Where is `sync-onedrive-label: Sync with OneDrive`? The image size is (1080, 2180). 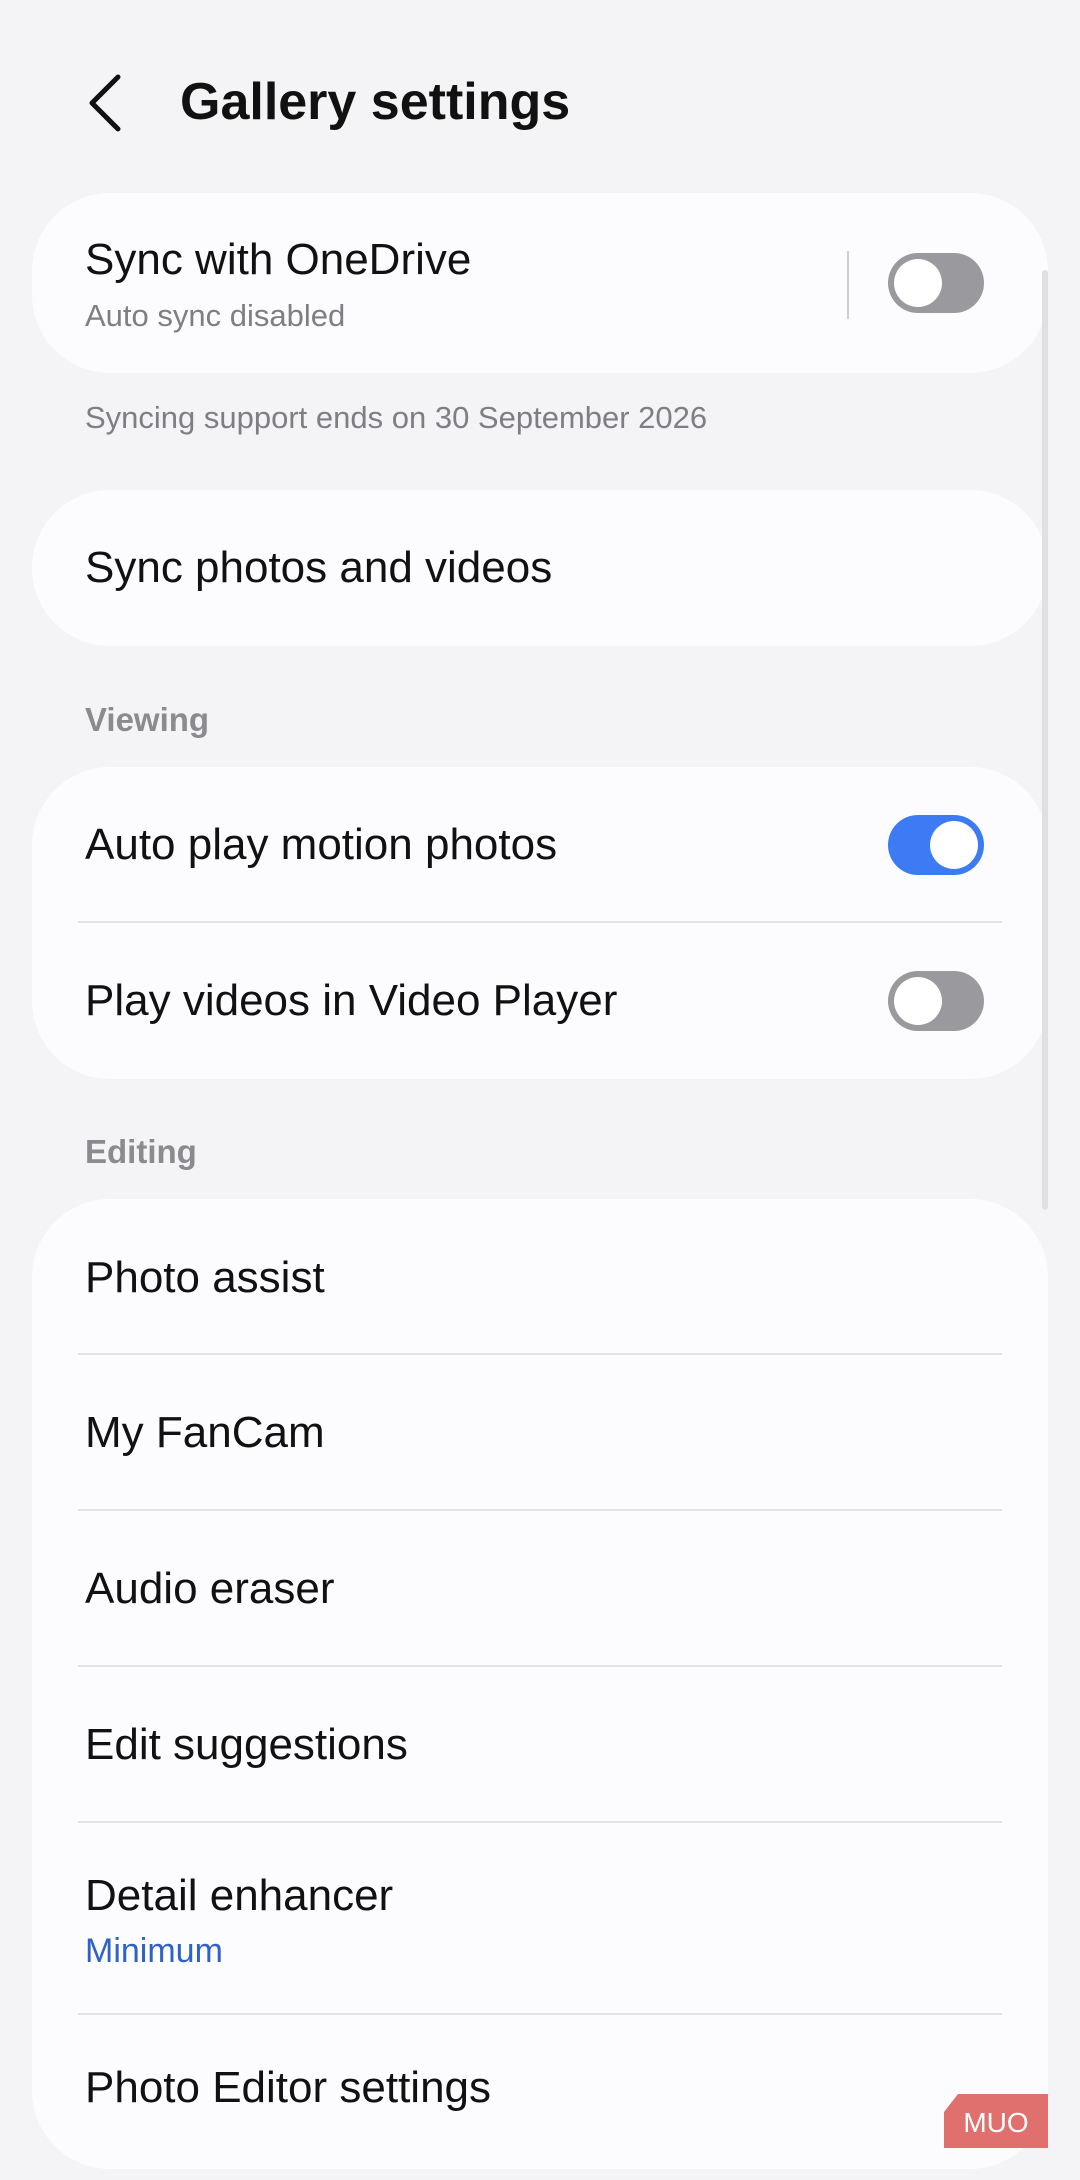
sync-onedrive-label: Sync with OneDrive is located at coordinates (278, 259).